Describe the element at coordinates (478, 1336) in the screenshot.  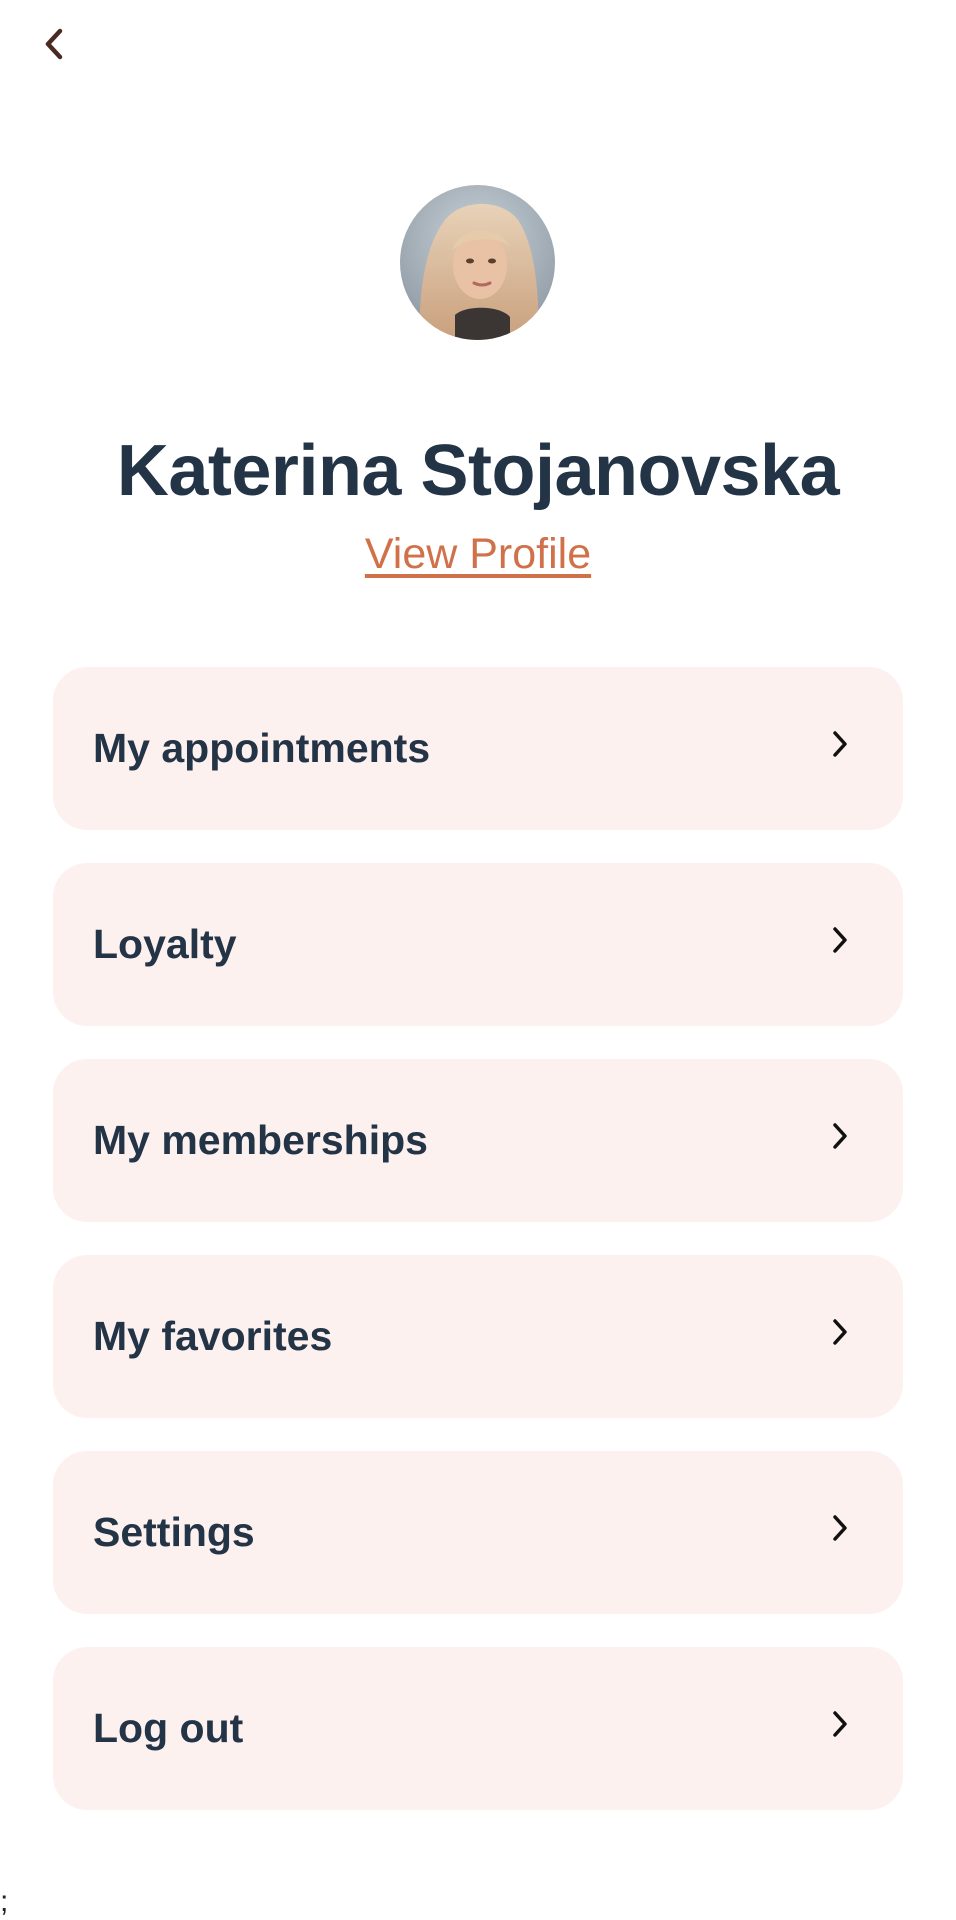
I see `menu-item-my-favorites: My favorites` at that location.